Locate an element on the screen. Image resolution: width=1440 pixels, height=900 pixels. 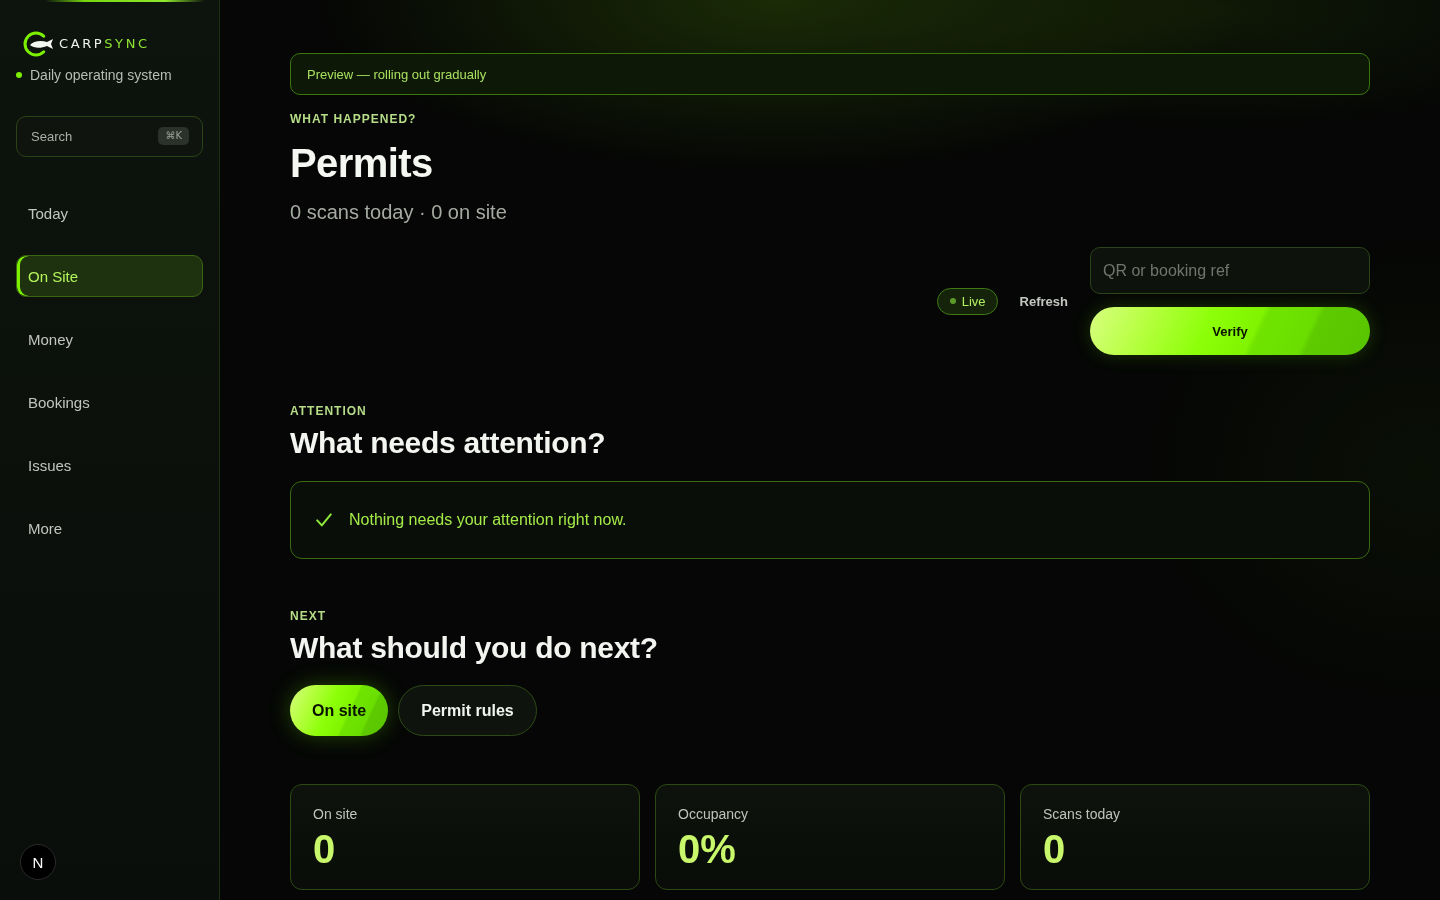
fish-logo-icon is located at coordinates (38, 44).